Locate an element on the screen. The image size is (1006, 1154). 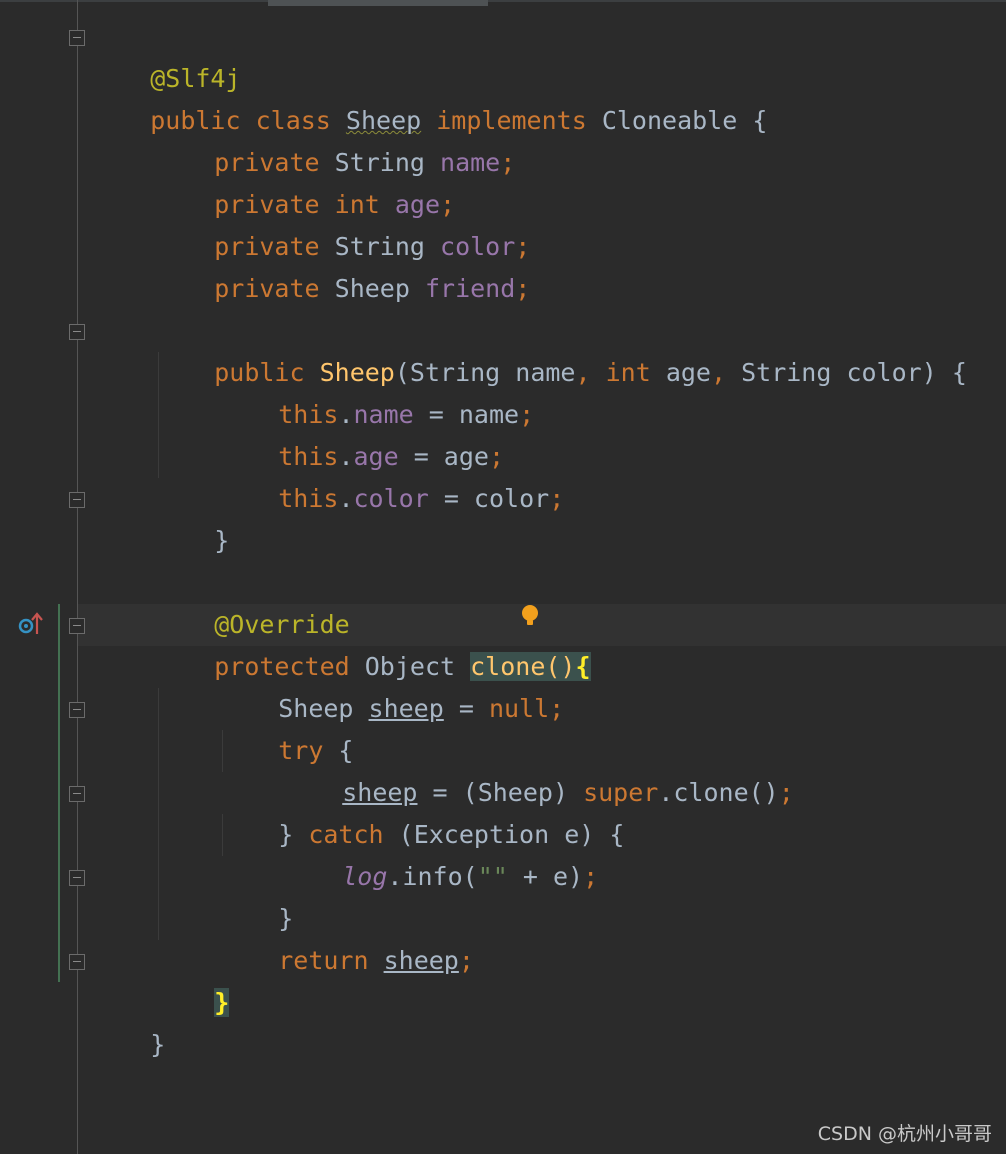
code-line-5: private String color; is located at coordinates (342, 222).